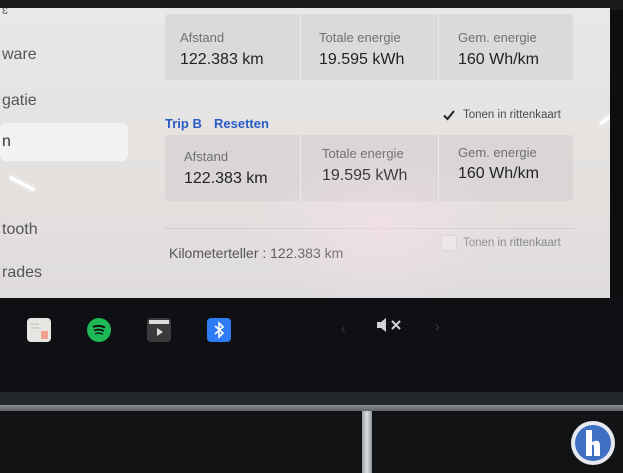 This screenshot has width=623, height=473. What do you see at coordinates (367, 442) in the screenshot?
I see `mount-pole` at bounding box center [367, 442].